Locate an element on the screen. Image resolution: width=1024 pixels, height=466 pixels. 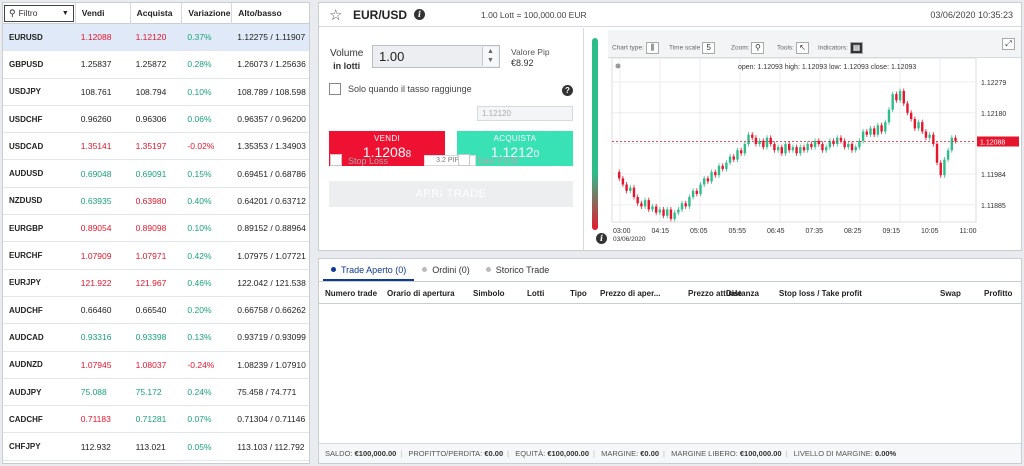
column-header: Lotti is located at coordinates (535, 293).